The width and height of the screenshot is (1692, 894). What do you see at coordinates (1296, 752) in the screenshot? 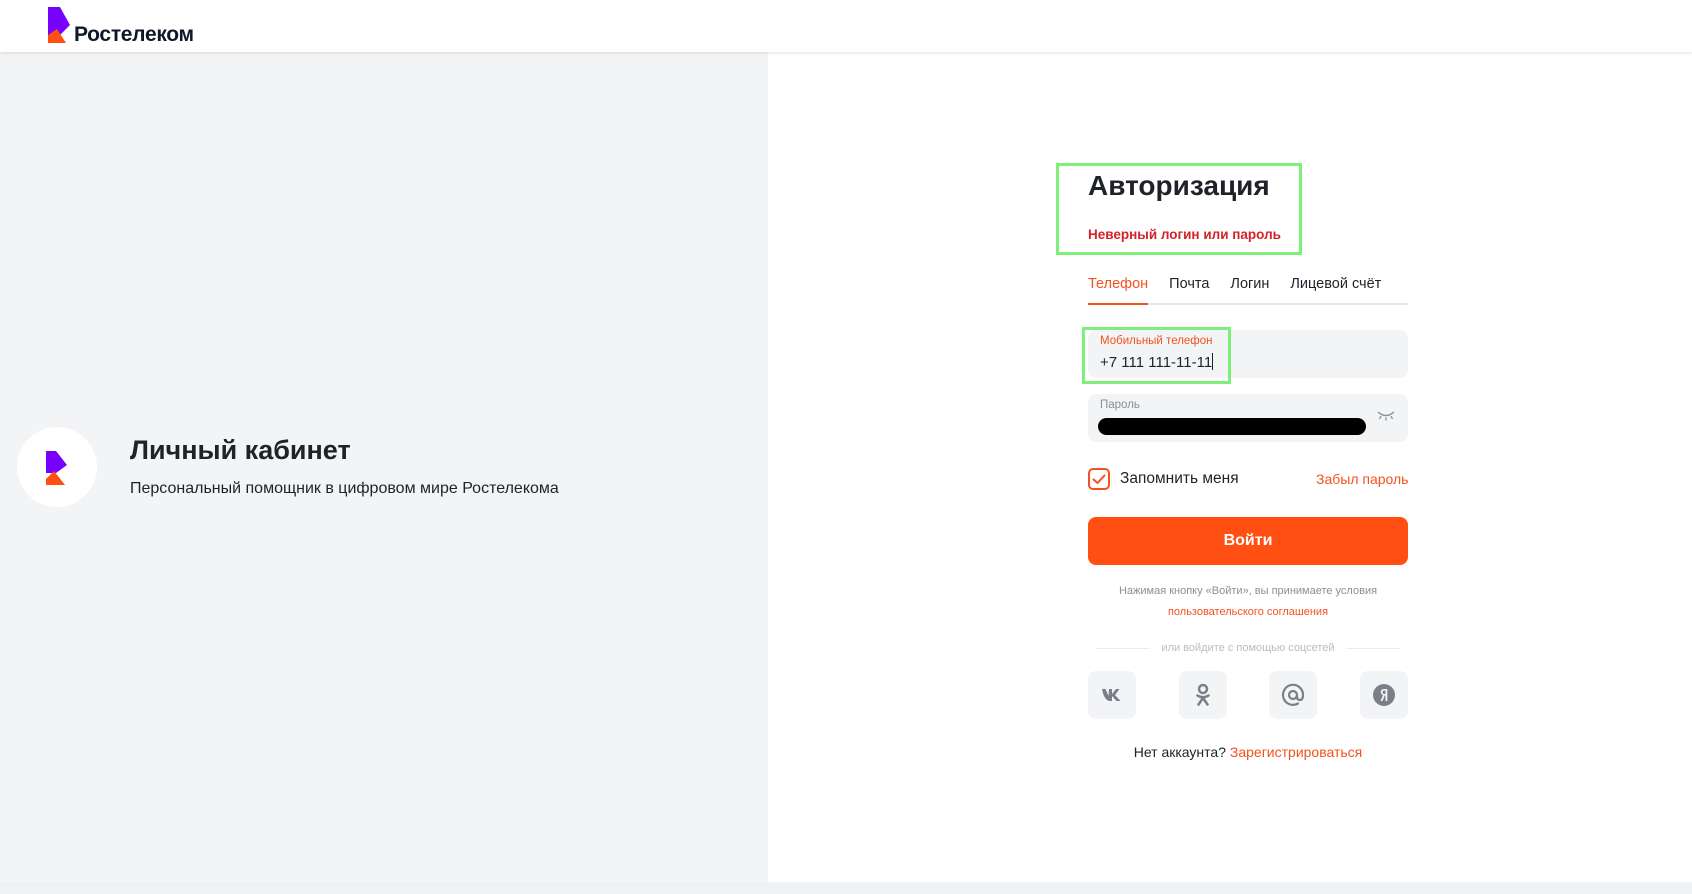
I see `register-link: Зарегистрироваться` at bounding box center [1296, 752].